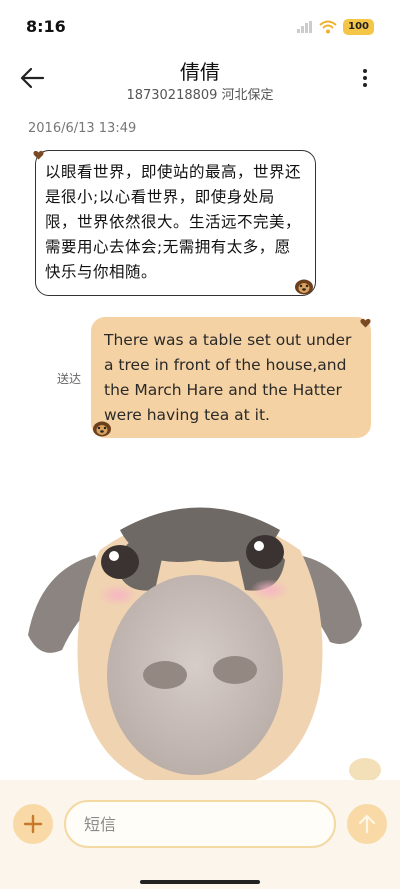 This screenshot has width=400, height=889. I want to click on status-bar: 8:16 100, so click(200, 26).